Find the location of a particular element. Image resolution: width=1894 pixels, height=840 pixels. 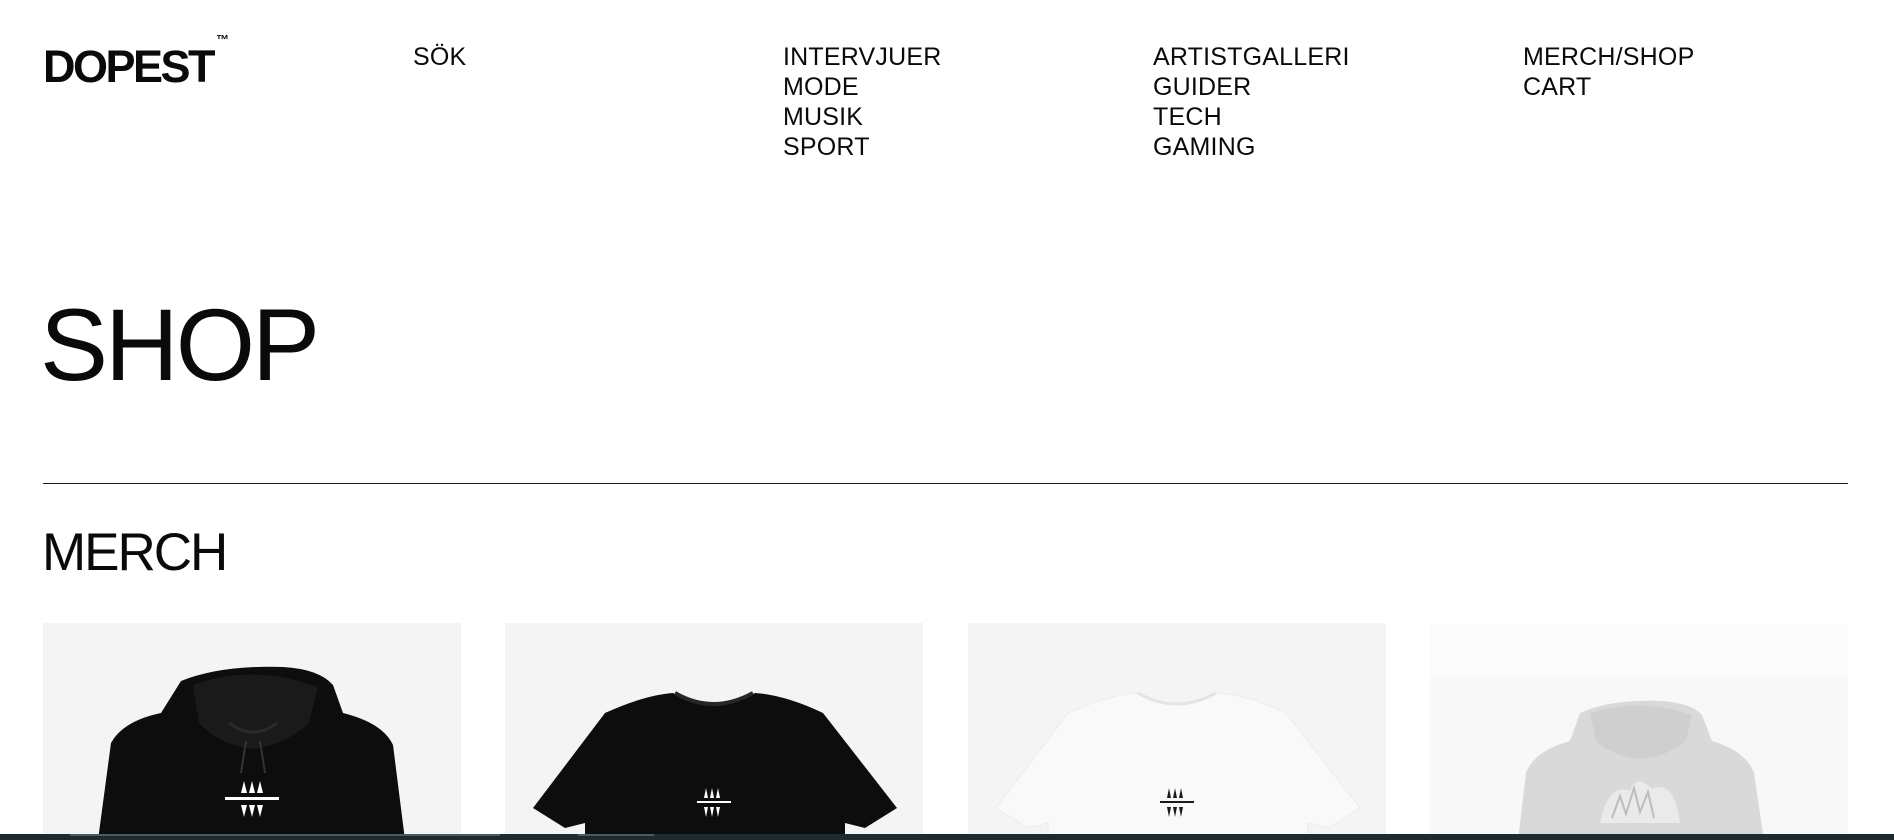

nav-link-guider: GUIDER is located at coordinates (1202, 87).